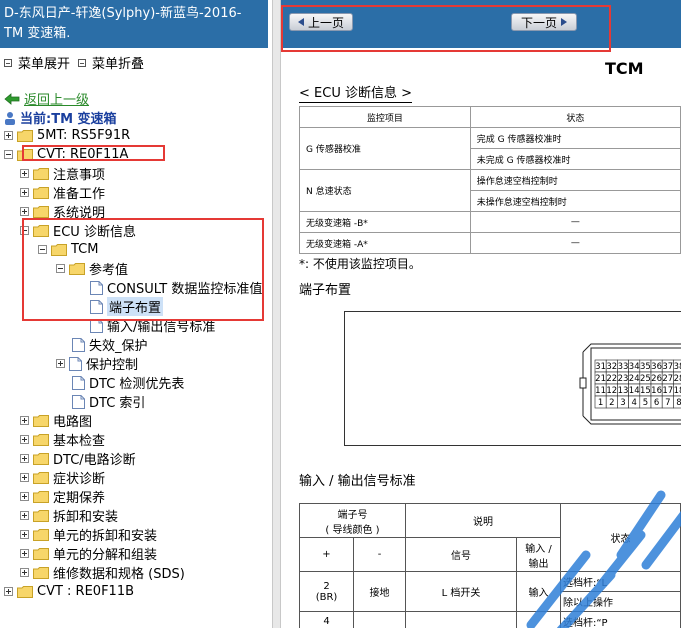 This screenshot has height=628, width=681. I want to click on tree-item-label: CVT: RE0F11A, so click(83, 154).